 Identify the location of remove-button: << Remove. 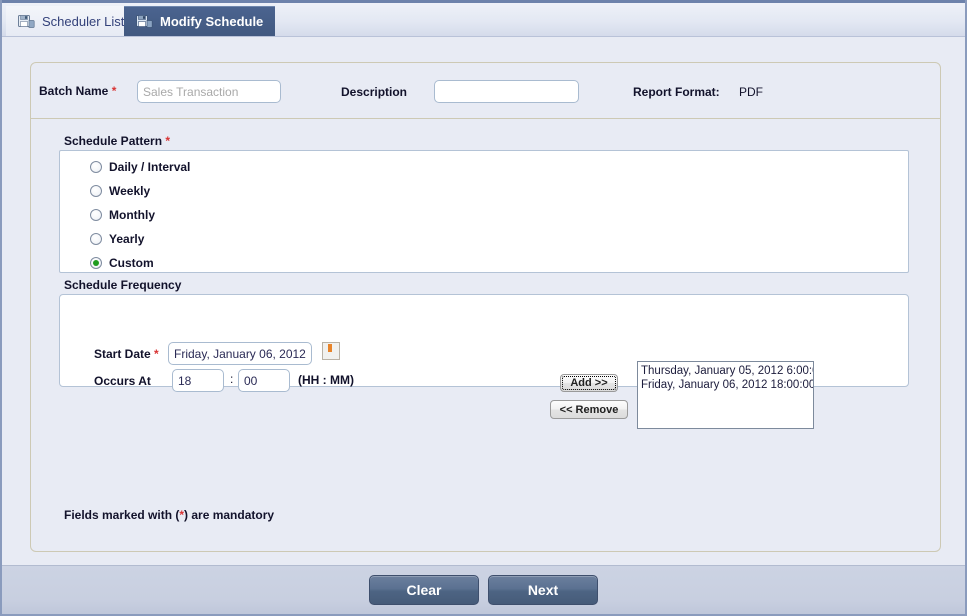
(589, 409).